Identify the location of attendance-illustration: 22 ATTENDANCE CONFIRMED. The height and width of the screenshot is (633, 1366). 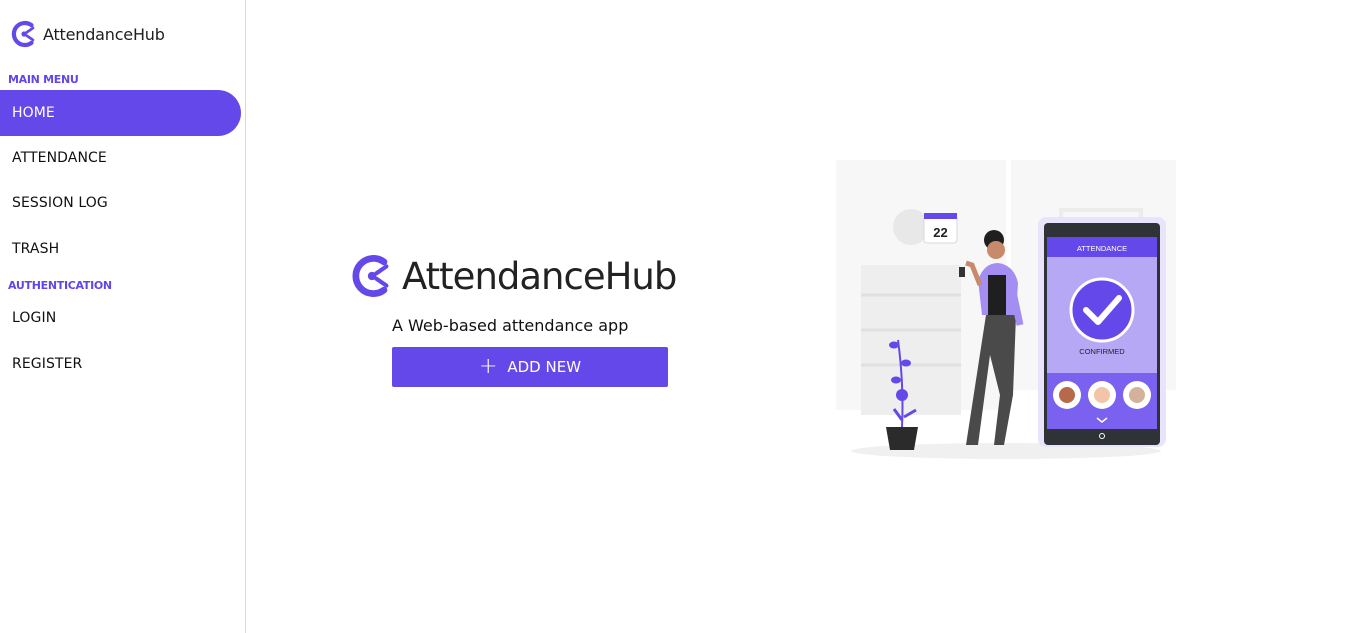
(1006, 309).